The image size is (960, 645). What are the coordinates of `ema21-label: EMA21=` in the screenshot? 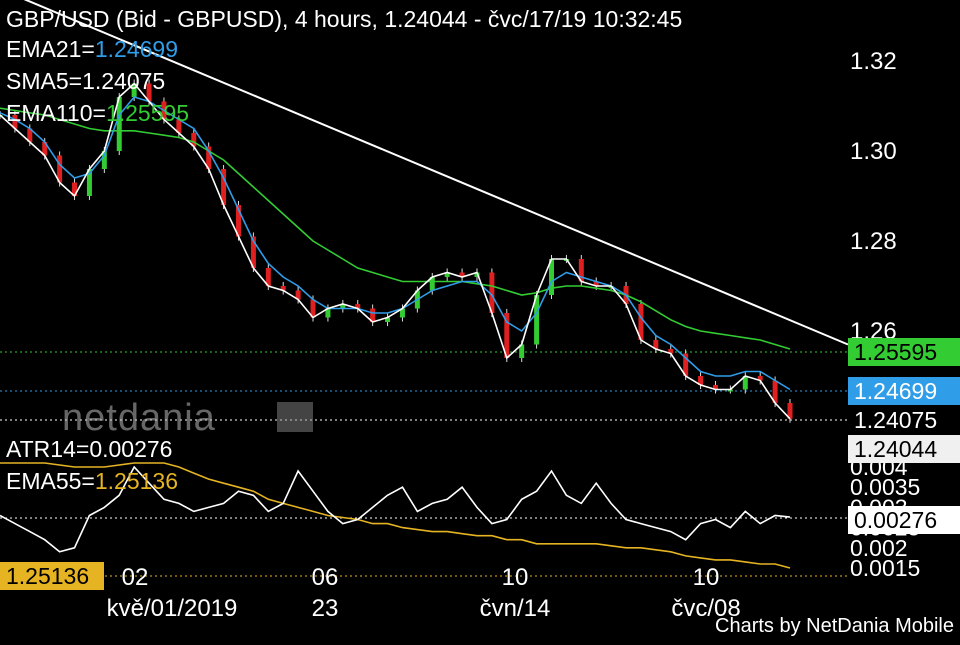 It's located at (50, 49).